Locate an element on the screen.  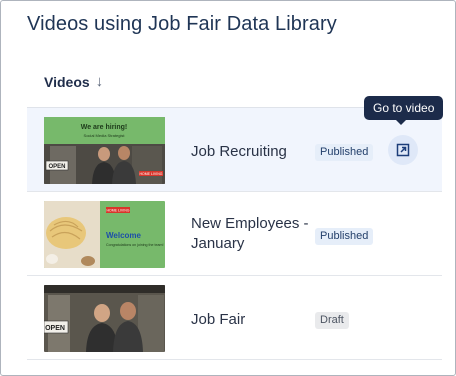
go-to-video-button is located at coordinates (403, 150).